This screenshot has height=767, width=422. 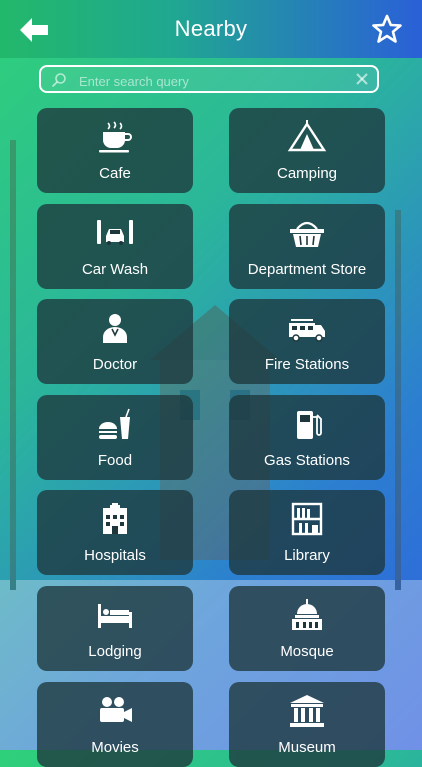 I want to click on category-label: Food, so click(x=115, y=460).